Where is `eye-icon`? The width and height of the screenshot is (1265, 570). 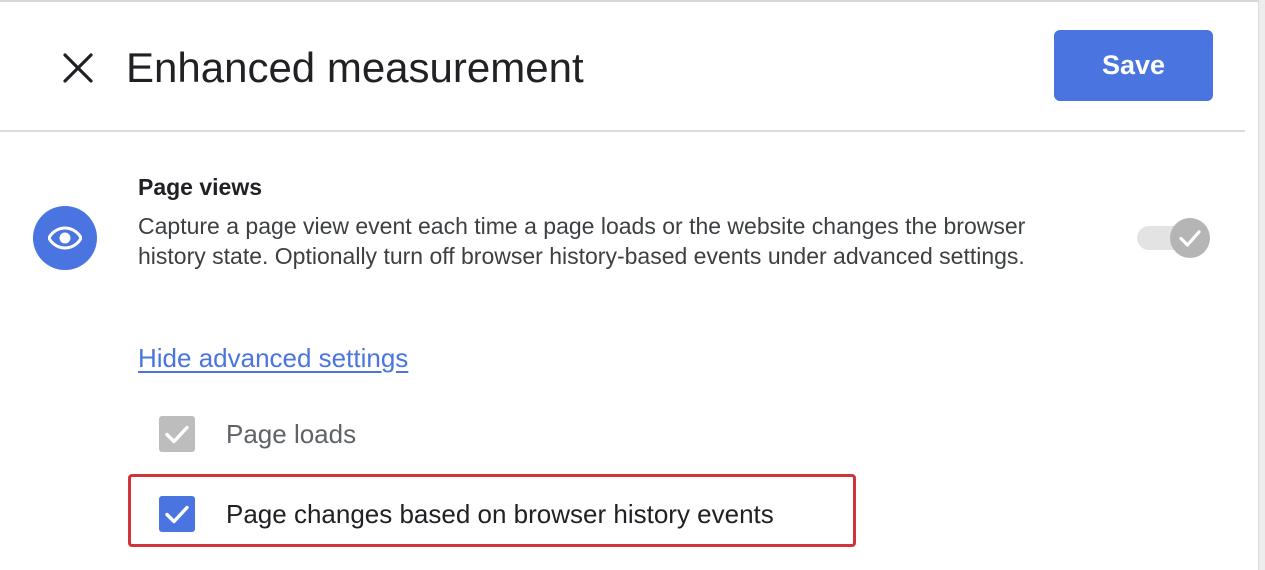 eye-icon is located at coordinates (65, 238).